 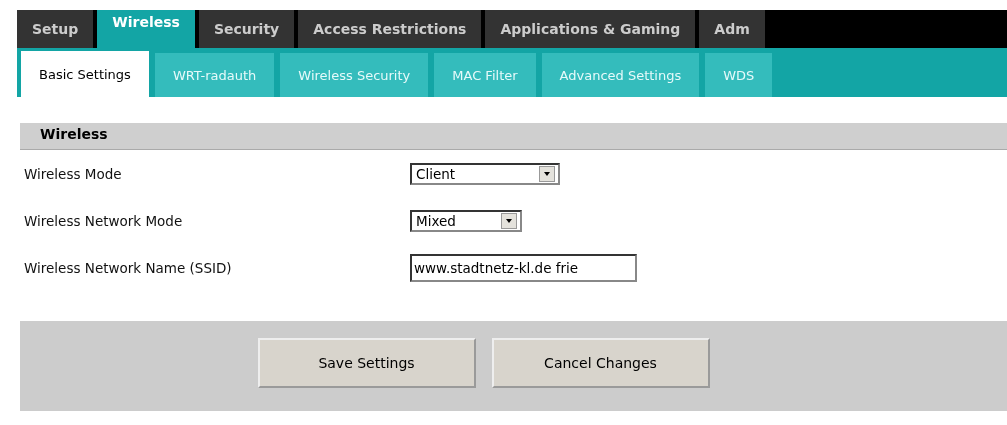 I want to click on dropdown: Client, so click(x=485, y=173).